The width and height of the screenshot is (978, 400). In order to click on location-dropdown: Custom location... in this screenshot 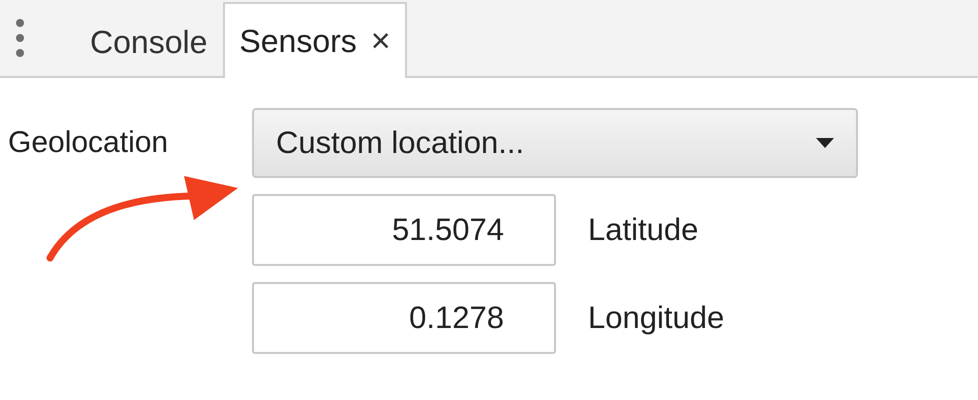, I will do `click(555, 143)`.